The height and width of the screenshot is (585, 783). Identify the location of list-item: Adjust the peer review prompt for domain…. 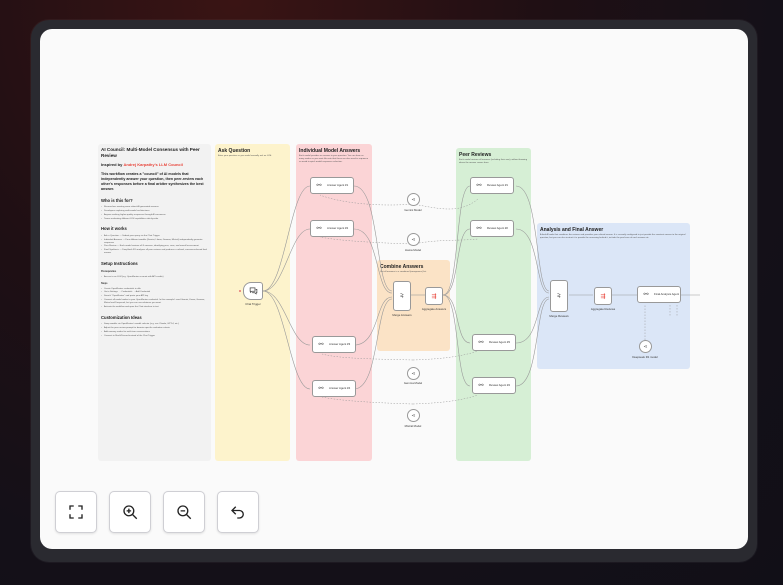
(155, 328).